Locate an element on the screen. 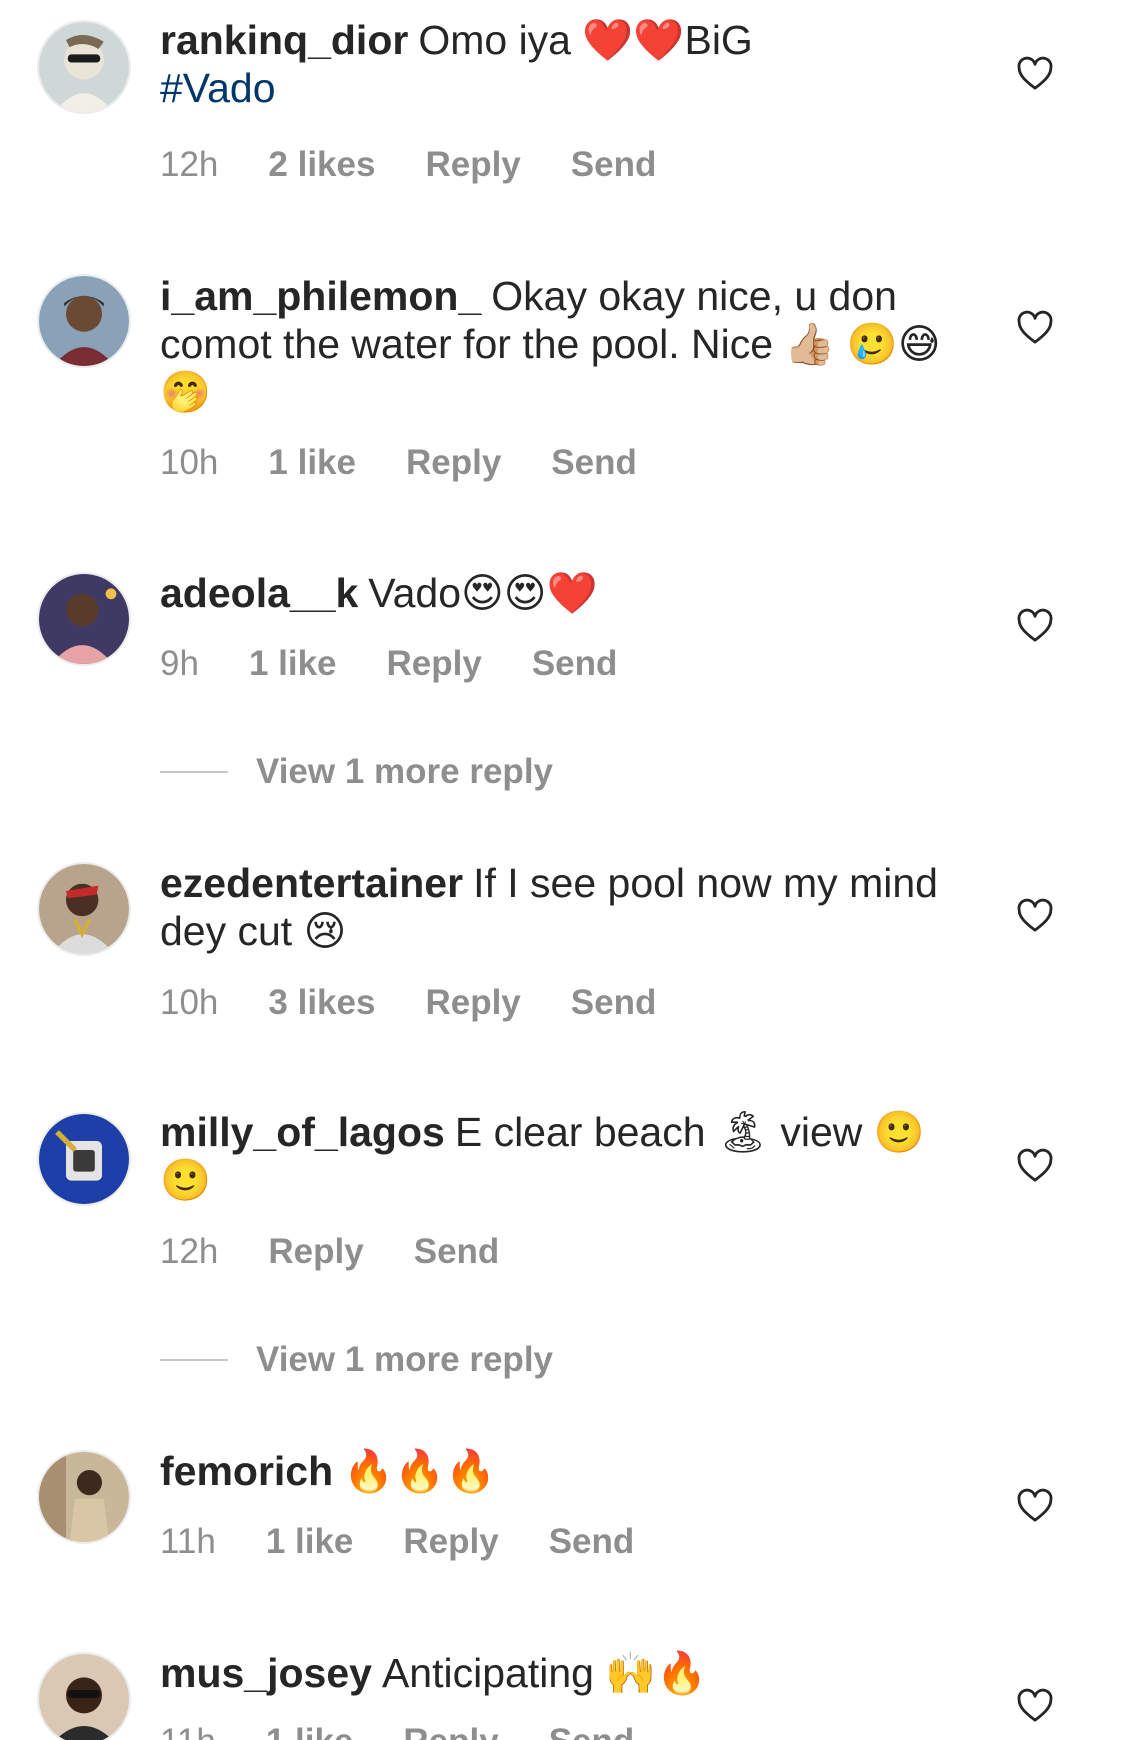 Image resolution: width=1125 pixels, height=1740 pixels. comment-text-line: milly_of_lagos E clear beach 🏝 view 🙂🙂 is located at coordinates (565, 1156).